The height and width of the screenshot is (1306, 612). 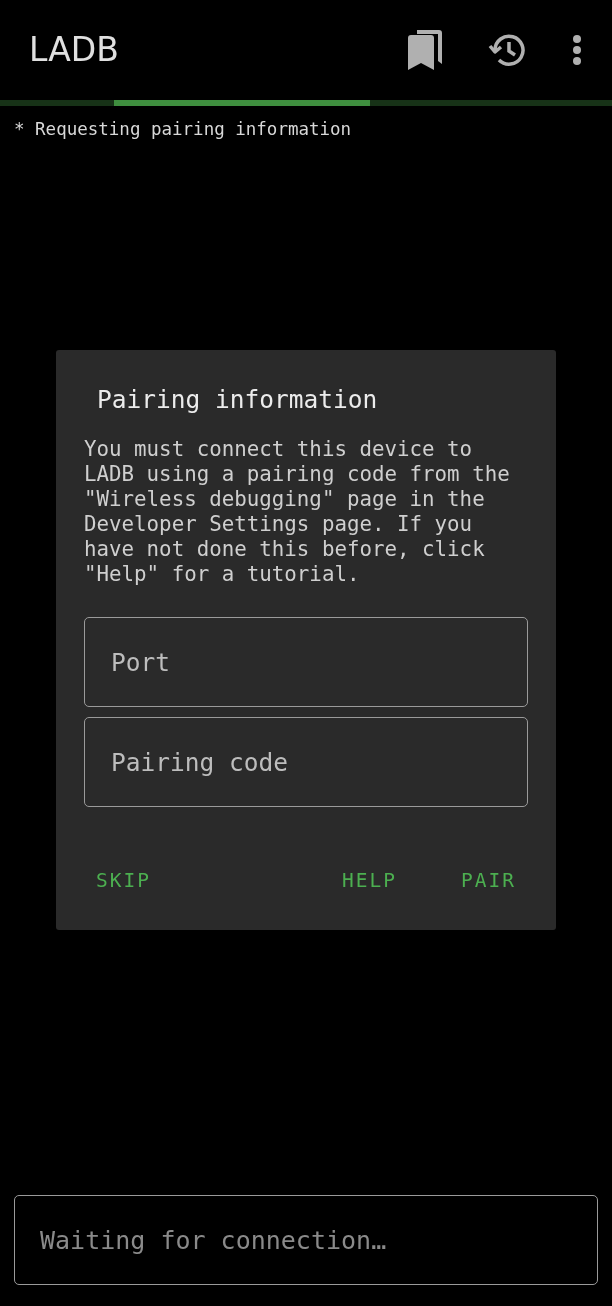 What do you see at coordinates (577, 50) in the screenshot?
I see `more-menu-icon` at bounding box center [577, 50].